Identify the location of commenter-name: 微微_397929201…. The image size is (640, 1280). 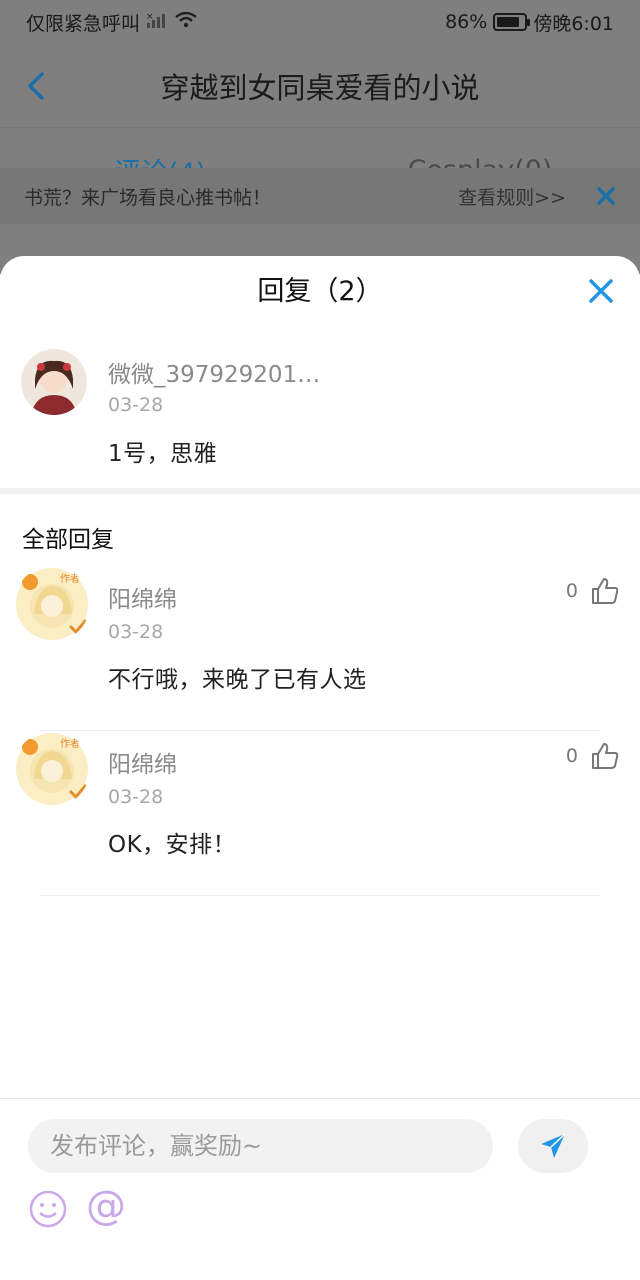
(214, 372).